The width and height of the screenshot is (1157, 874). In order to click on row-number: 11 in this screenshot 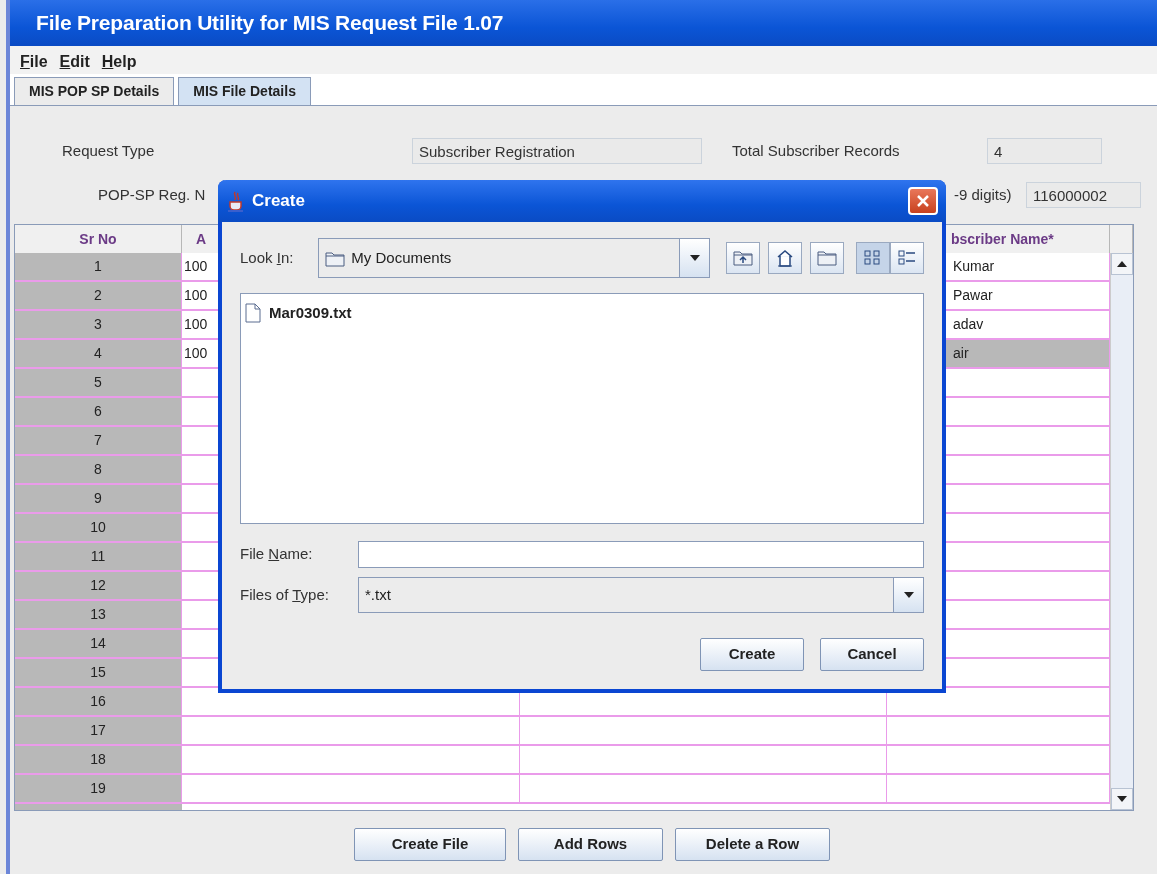, I will do `click(98, 557)`.